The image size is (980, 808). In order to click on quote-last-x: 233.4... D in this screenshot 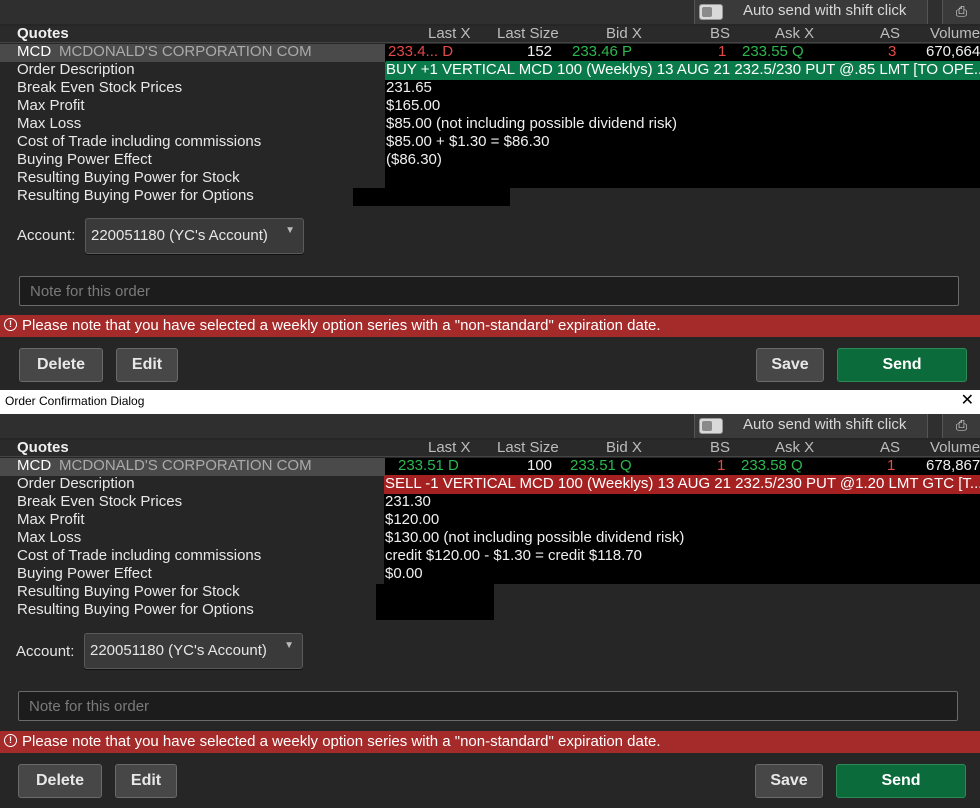, I will do `click(421, 51)`.